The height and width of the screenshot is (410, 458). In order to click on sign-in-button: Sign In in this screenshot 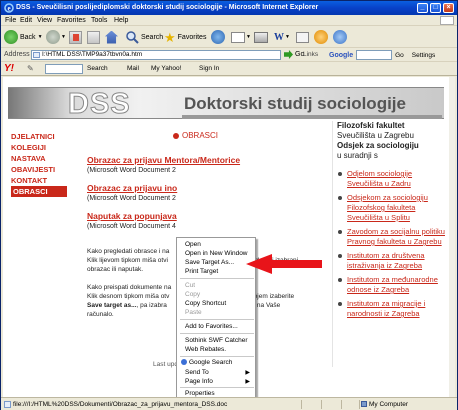, I will do `click(209, 68)`.